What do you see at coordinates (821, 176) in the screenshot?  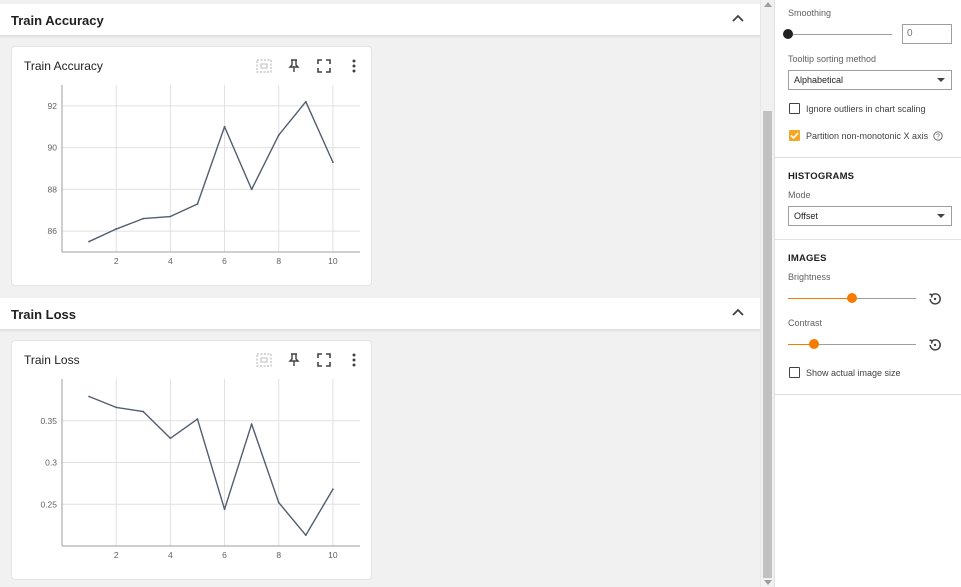 I see `histograms-heading: HISTOGRAMS` at bounding box center [821, 176].